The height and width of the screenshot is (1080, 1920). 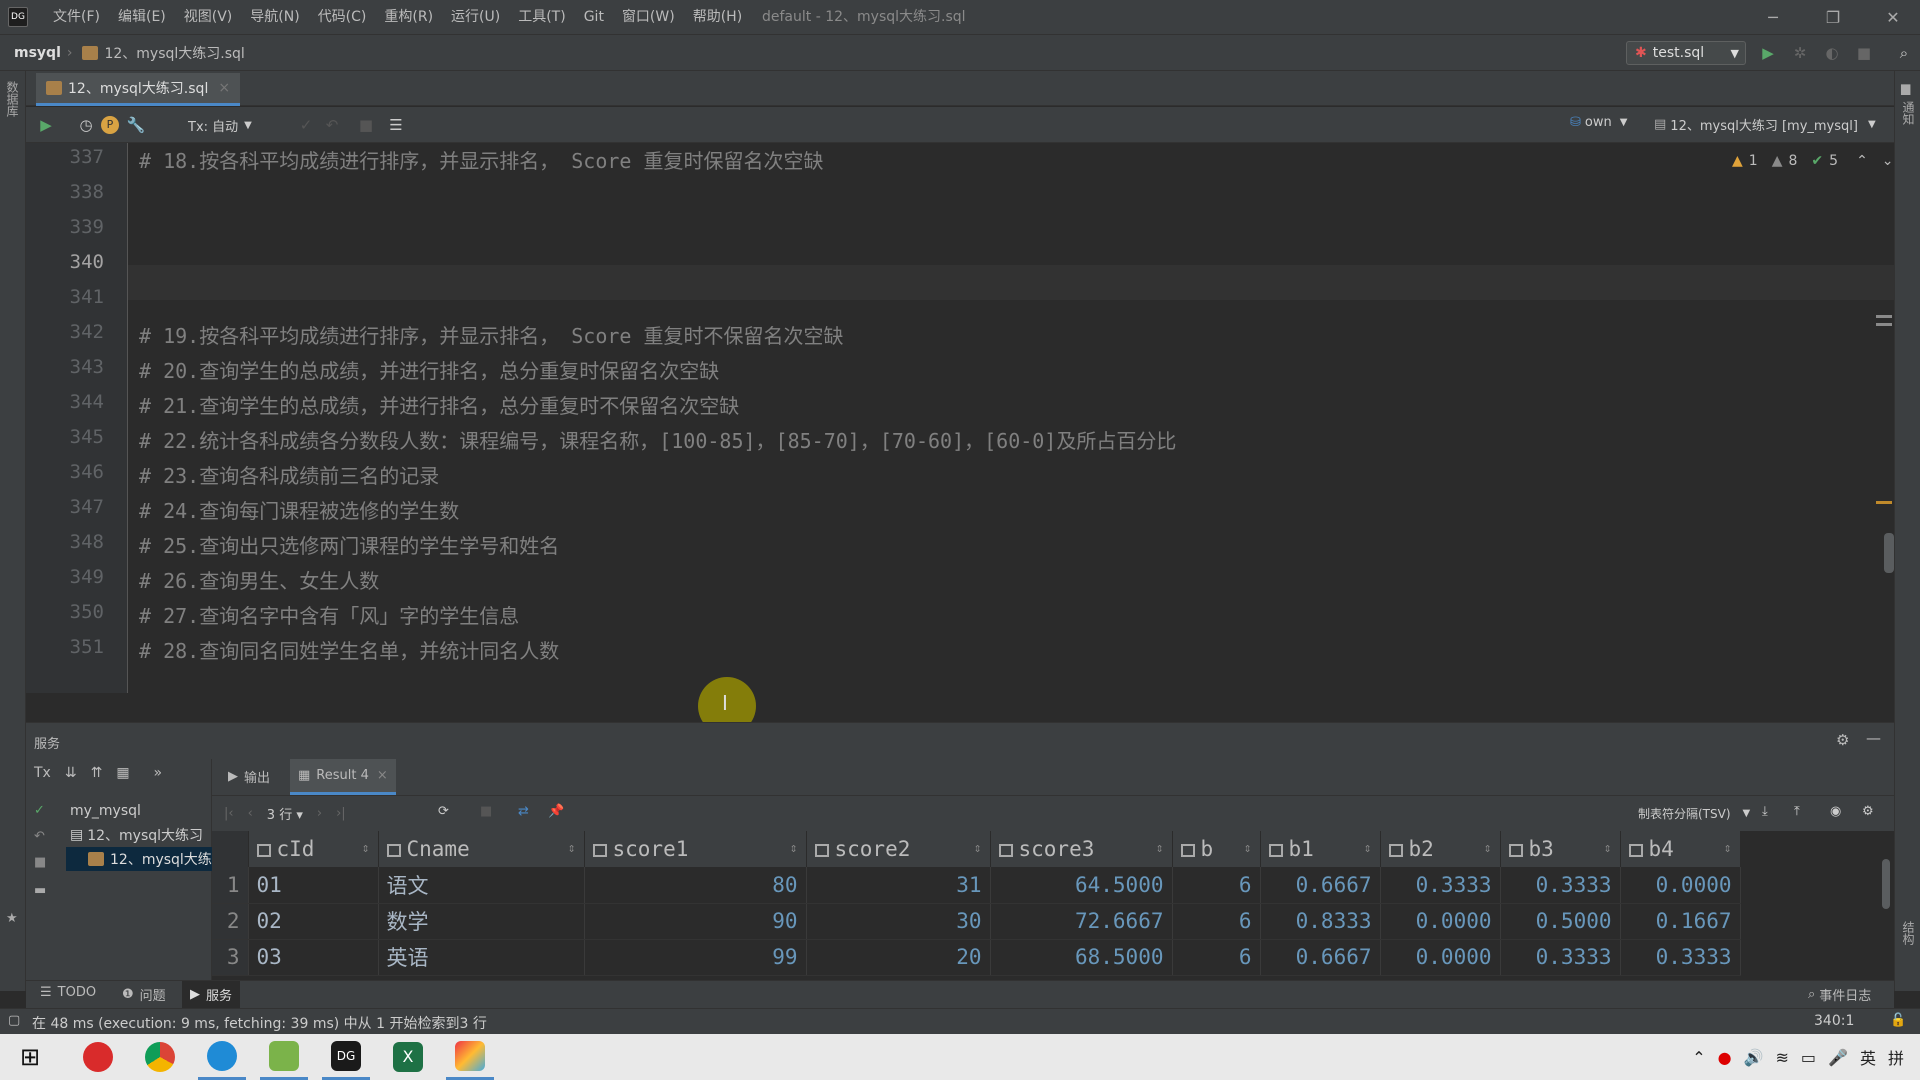 What do you see at coordinates (898, 921) in the screenshot?
I see `table-cell: 30` at bounding box center [898, 921].